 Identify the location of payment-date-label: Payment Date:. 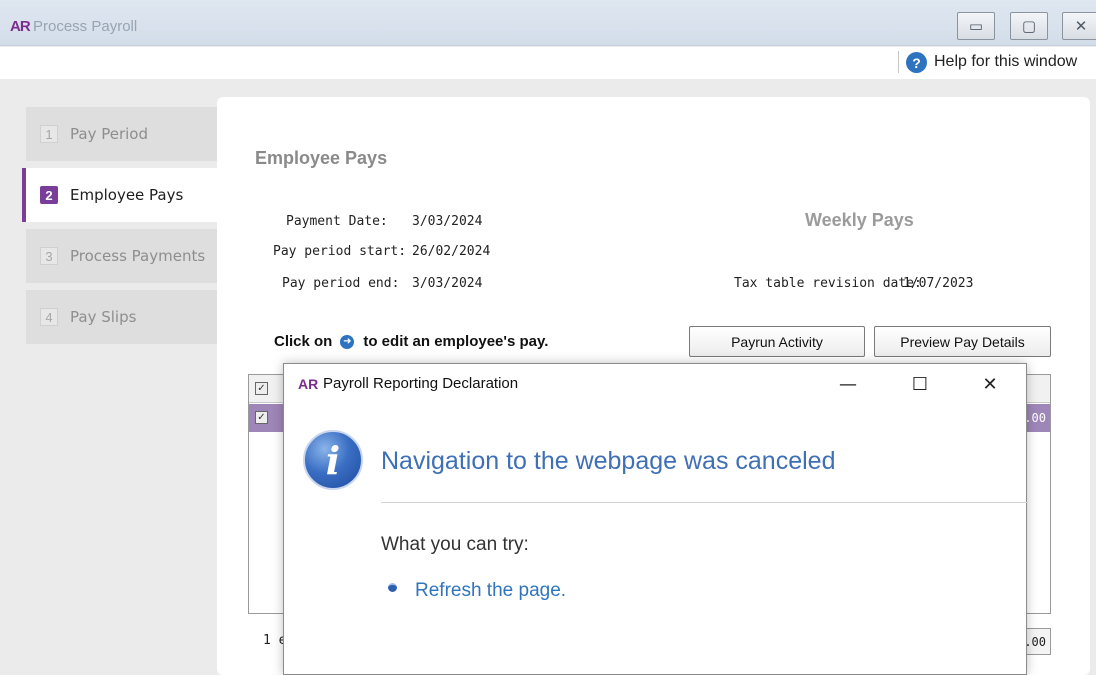
(337, 221).